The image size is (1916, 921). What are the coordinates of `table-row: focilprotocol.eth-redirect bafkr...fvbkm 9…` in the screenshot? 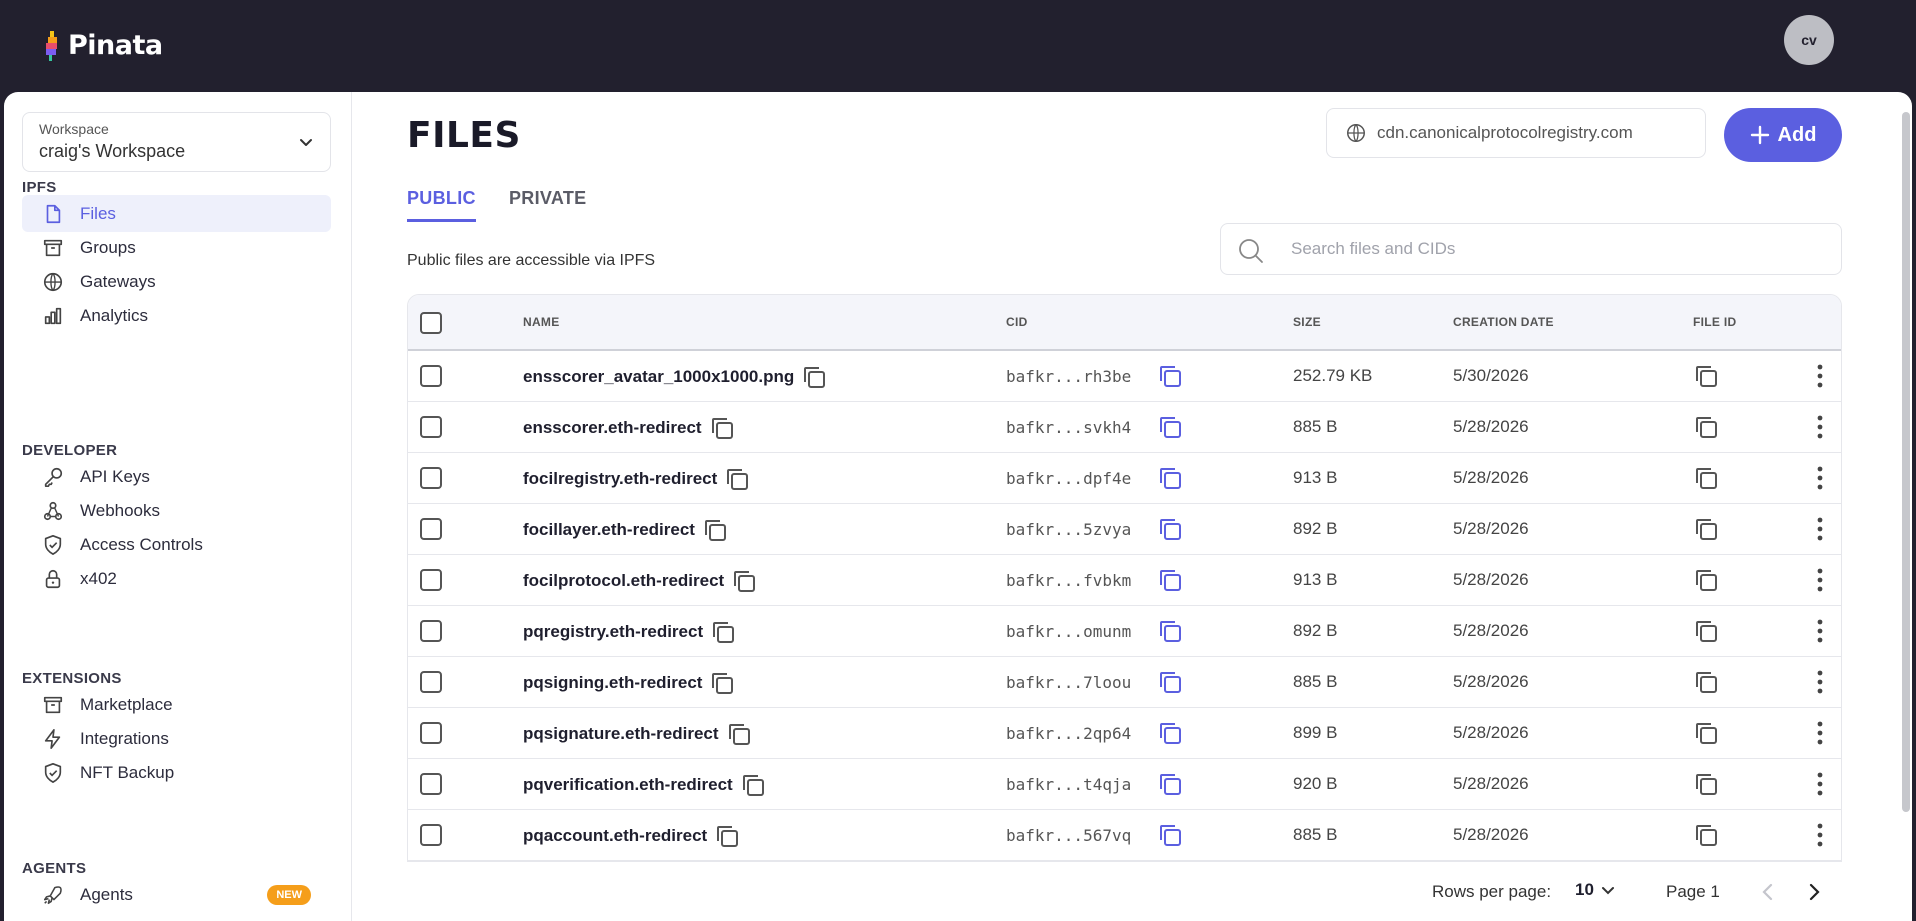 It's located at (1124, 580).